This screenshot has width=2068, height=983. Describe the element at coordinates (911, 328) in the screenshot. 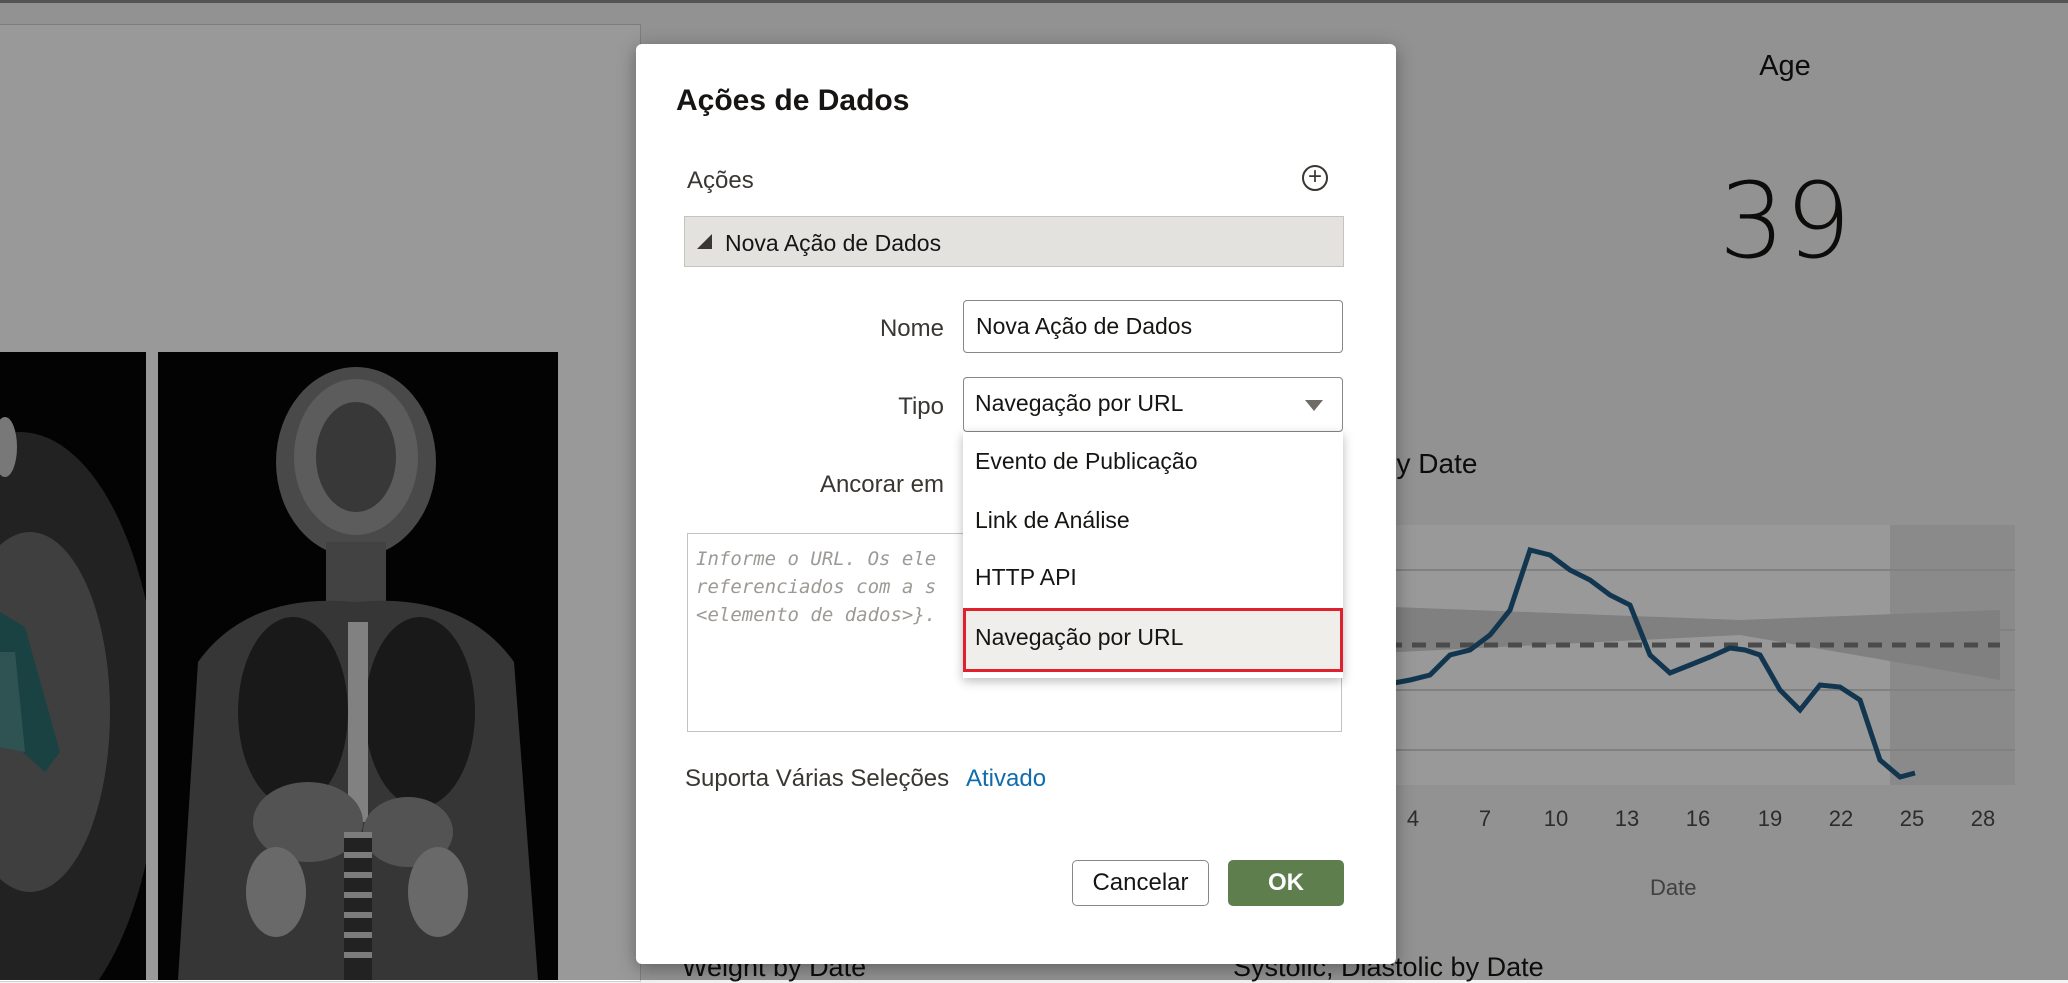

I see `name-label: Nome` at that location.